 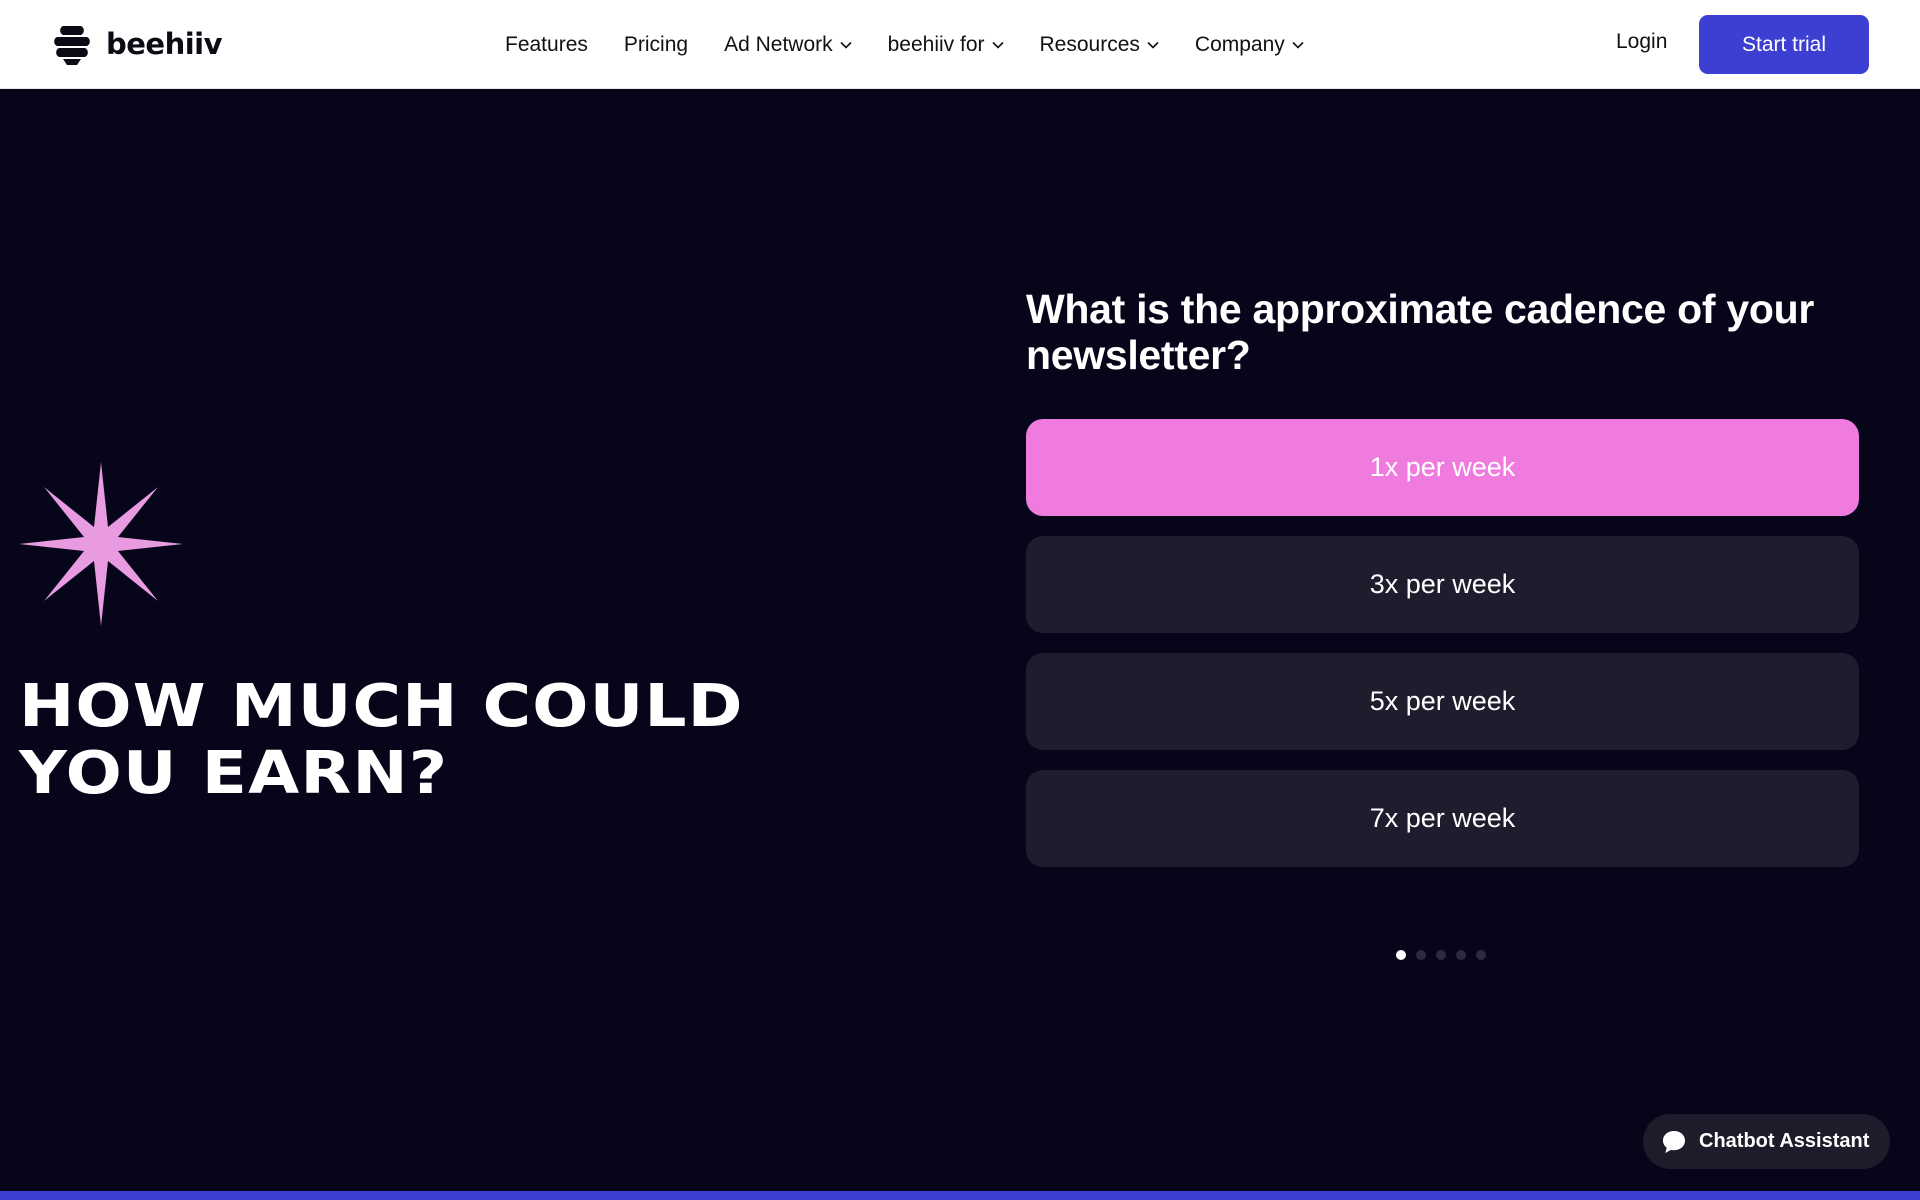 I want to click on start-trial-button: Start trial, so click(x=1784, y=44).